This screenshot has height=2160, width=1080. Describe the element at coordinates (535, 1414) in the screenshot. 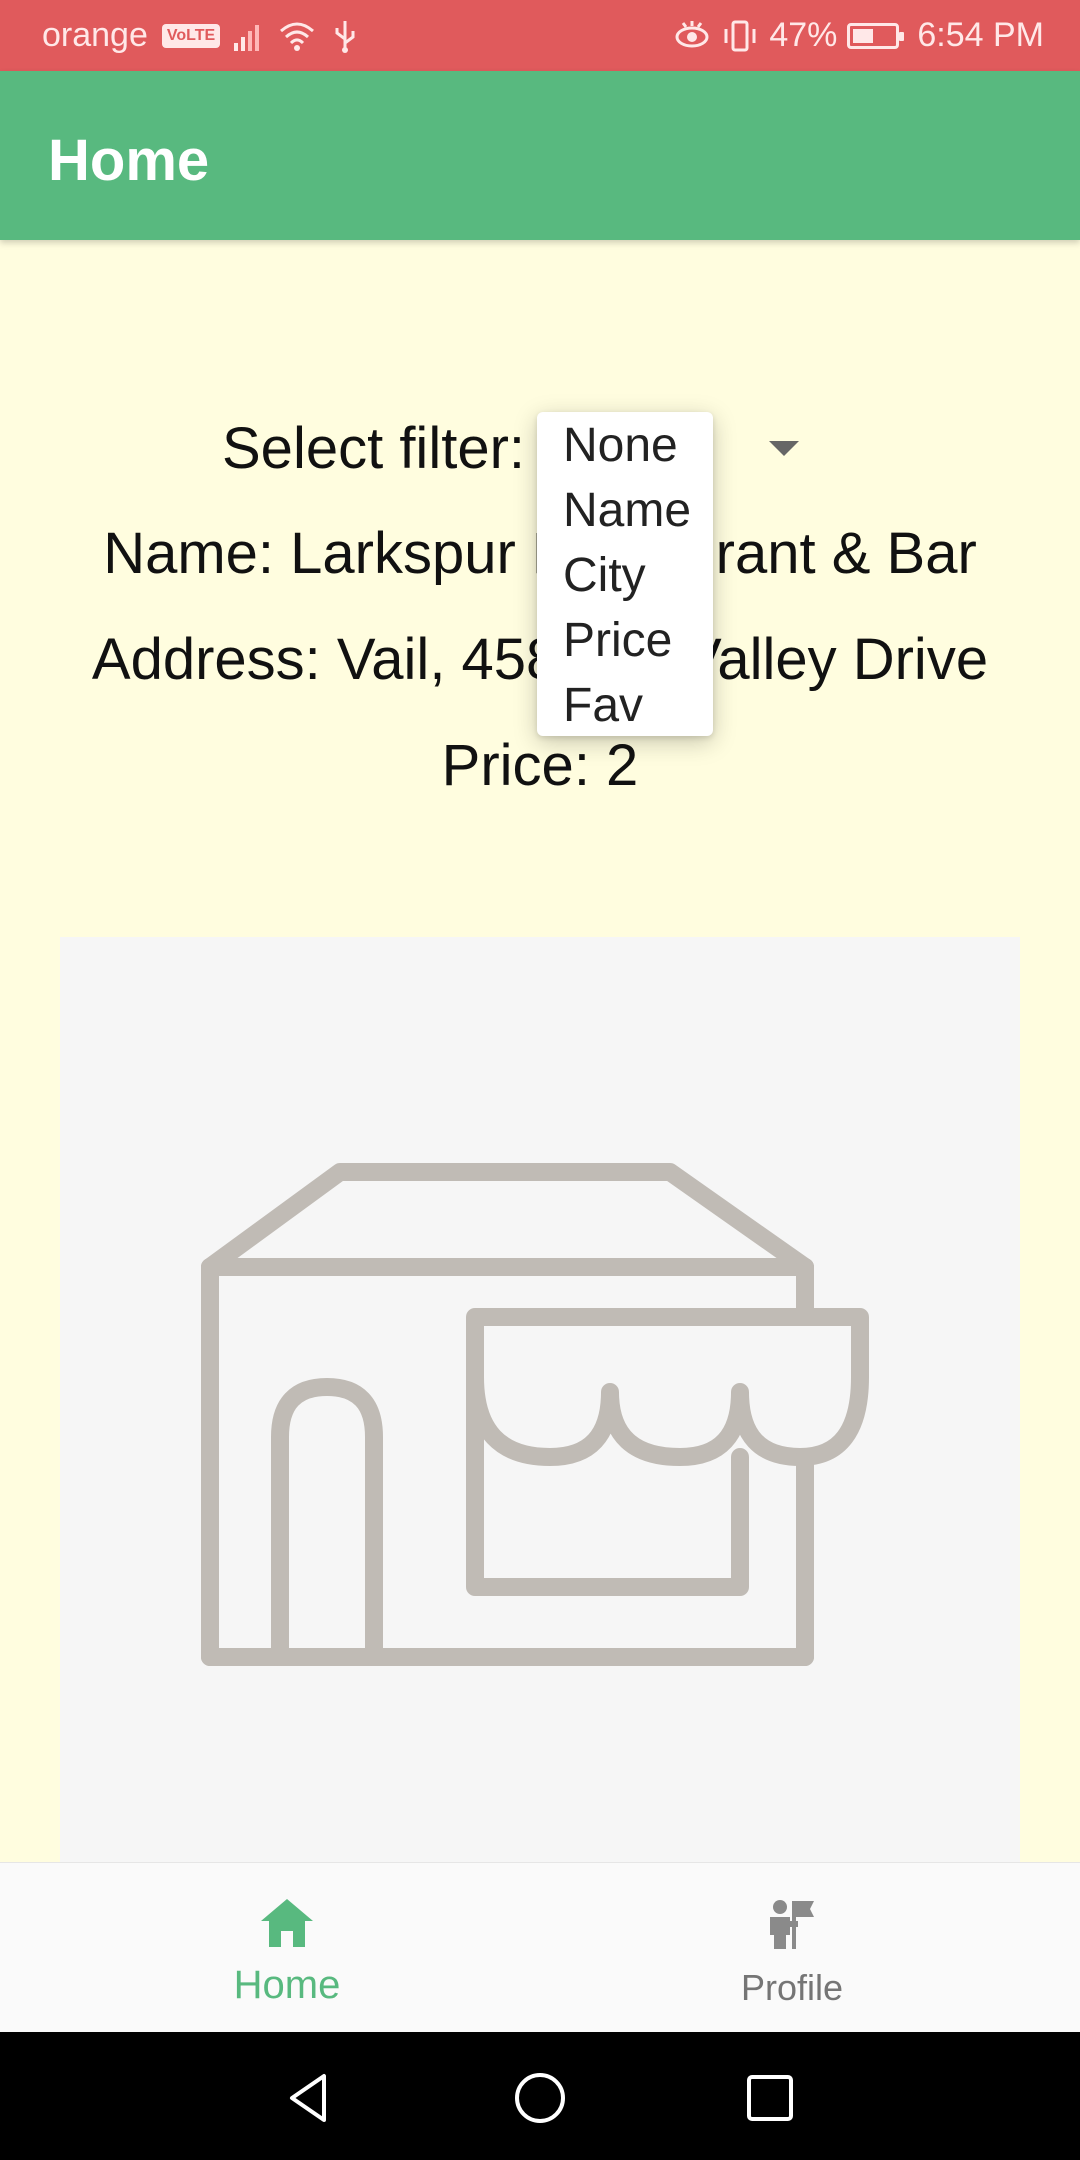

I see `storefront-icon` at that location.